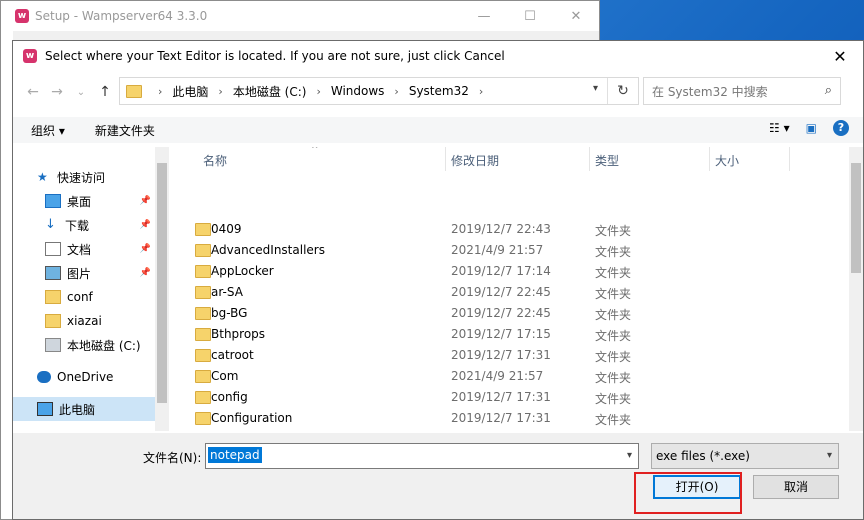 The image size is (864, 520). I want to click on file-row: Com 2021/4/9 21:57 文件夹, so click(509, 376).